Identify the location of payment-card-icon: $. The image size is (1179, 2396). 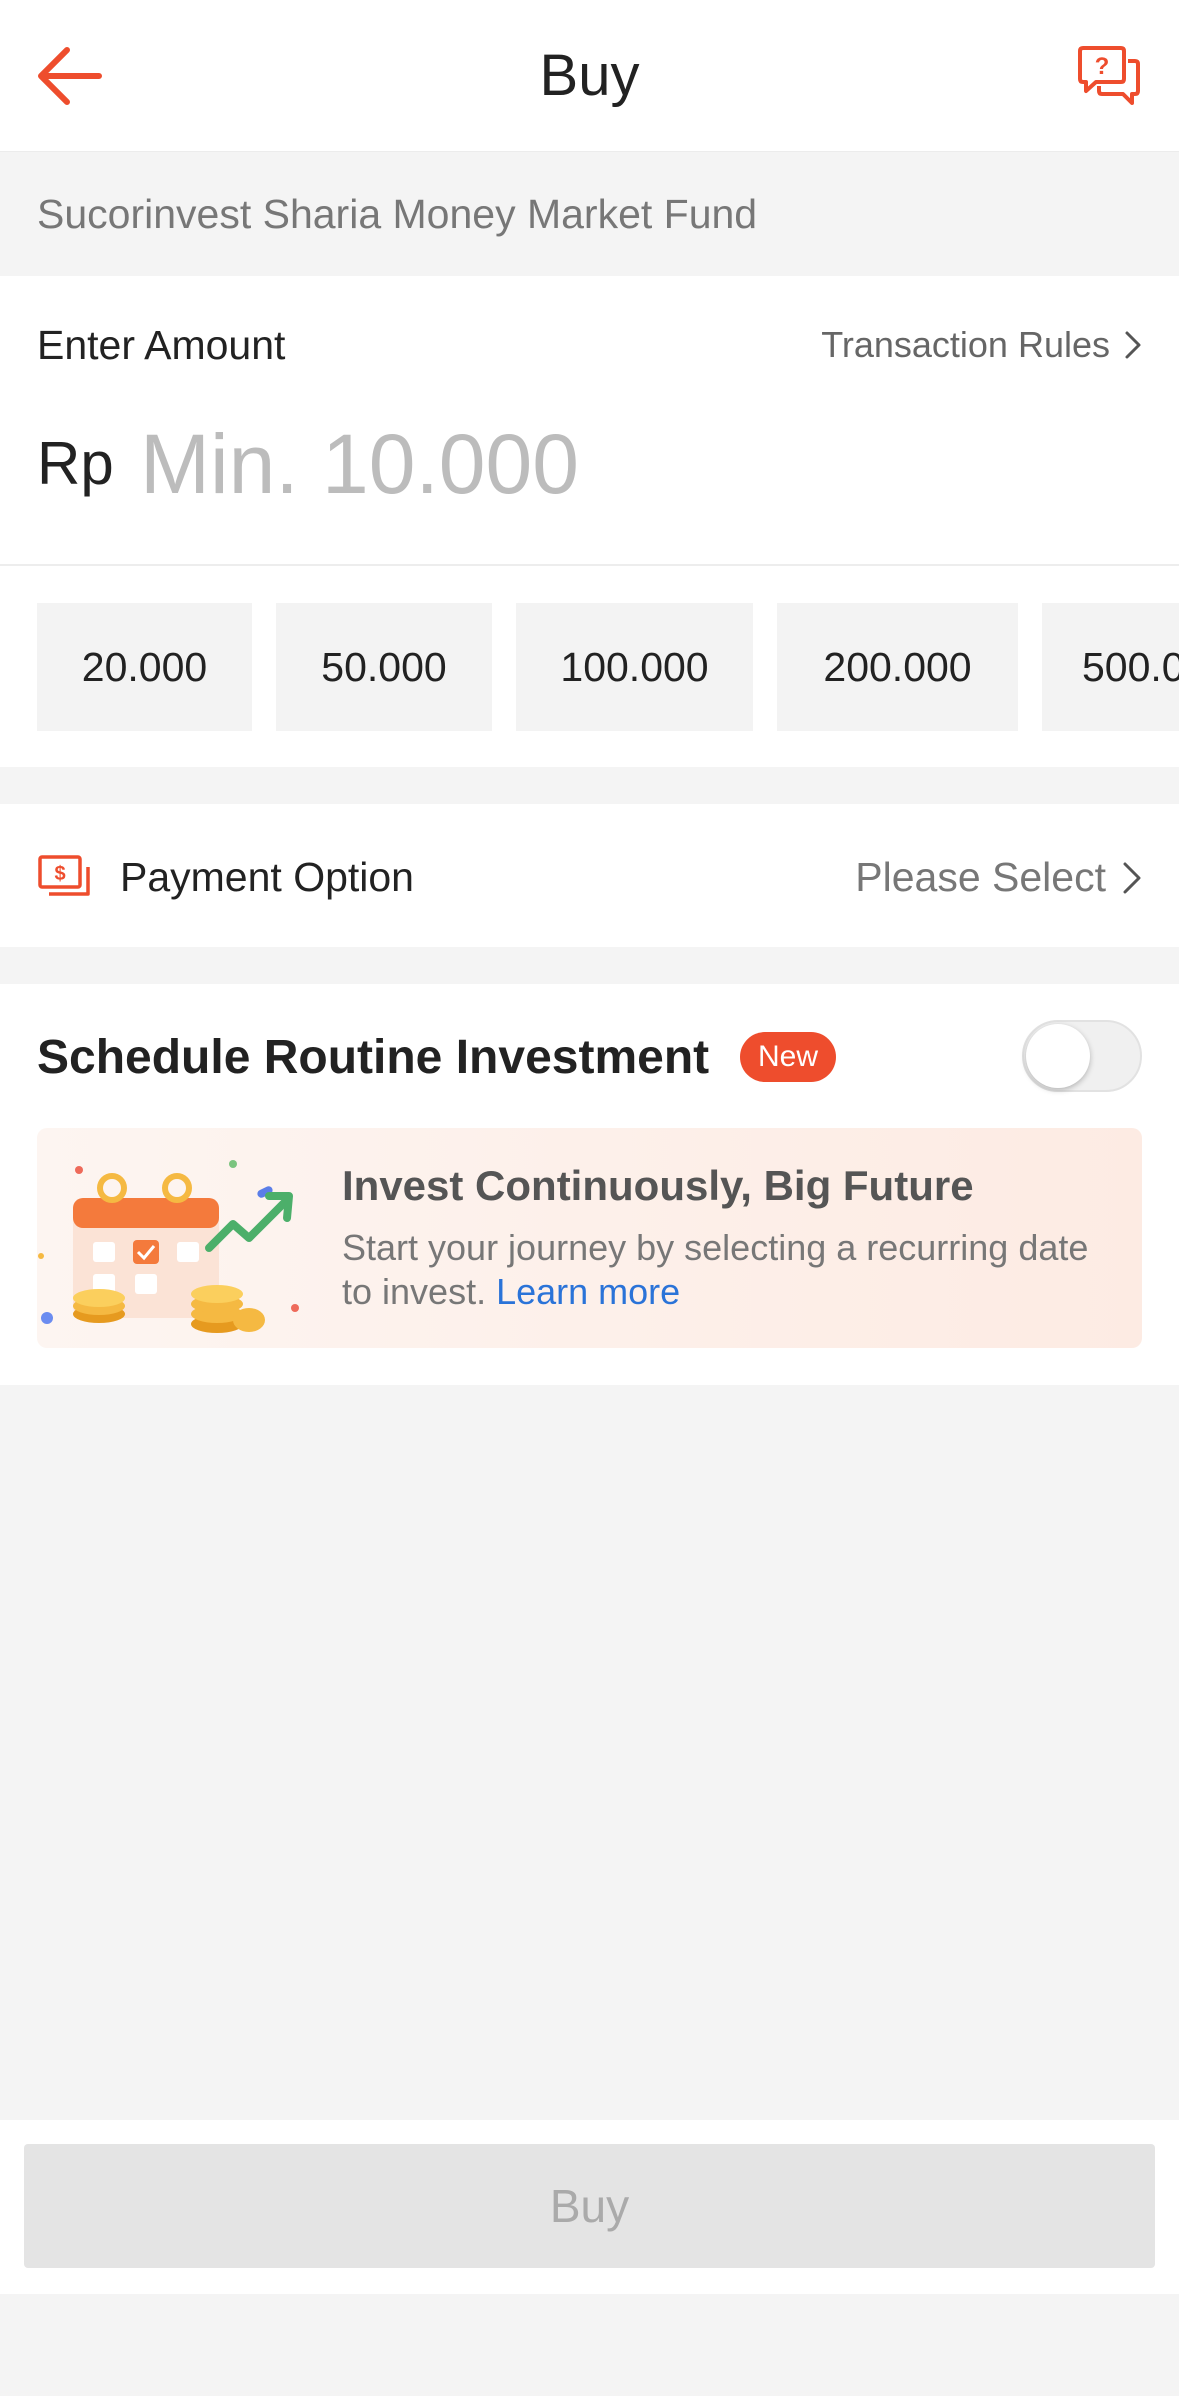
(64, 875).